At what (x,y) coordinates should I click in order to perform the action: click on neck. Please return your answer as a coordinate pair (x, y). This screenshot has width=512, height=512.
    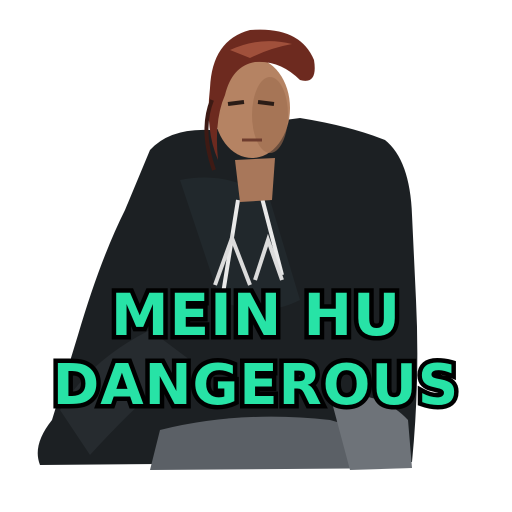
    Looking at the image, I should click on (255, 180).